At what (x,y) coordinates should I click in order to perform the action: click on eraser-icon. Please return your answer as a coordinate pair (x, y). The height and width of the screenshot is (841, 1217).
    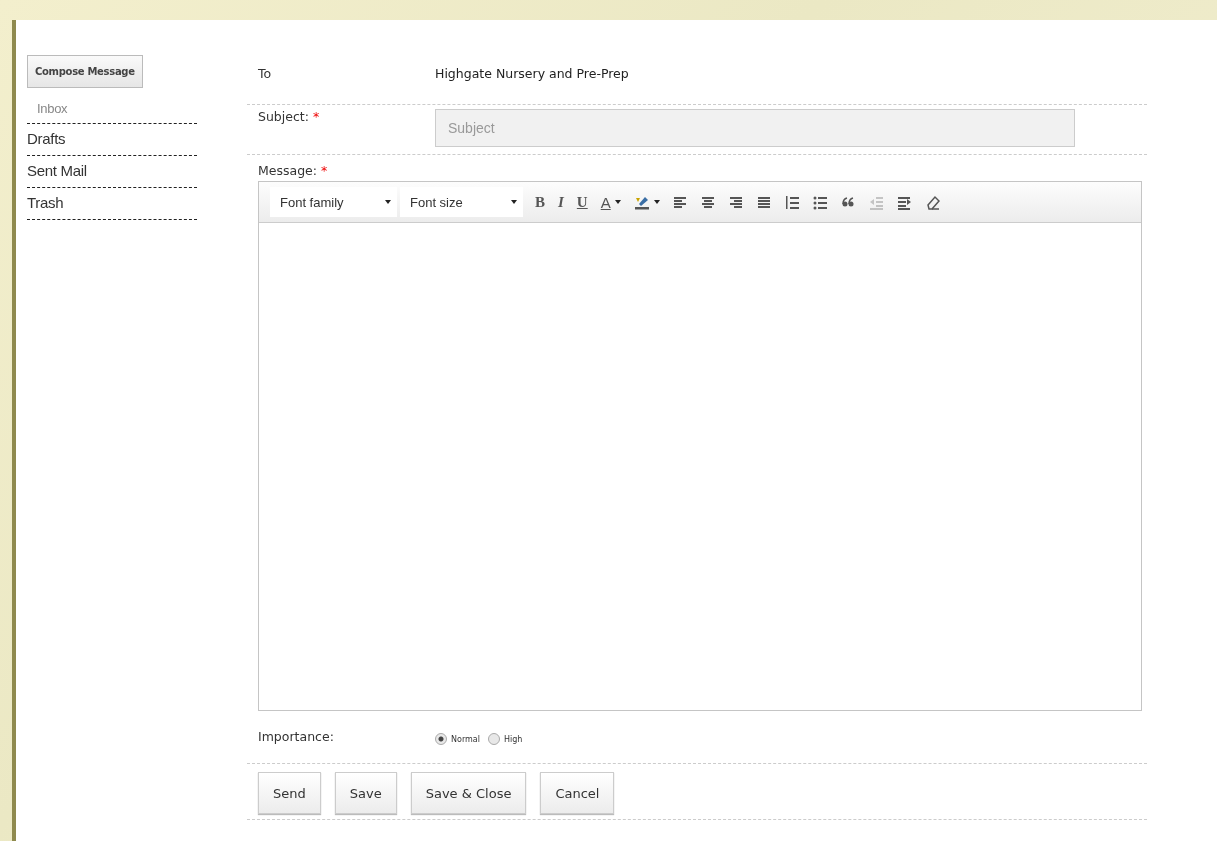
    Looking at the image, I should click on (932, 202).